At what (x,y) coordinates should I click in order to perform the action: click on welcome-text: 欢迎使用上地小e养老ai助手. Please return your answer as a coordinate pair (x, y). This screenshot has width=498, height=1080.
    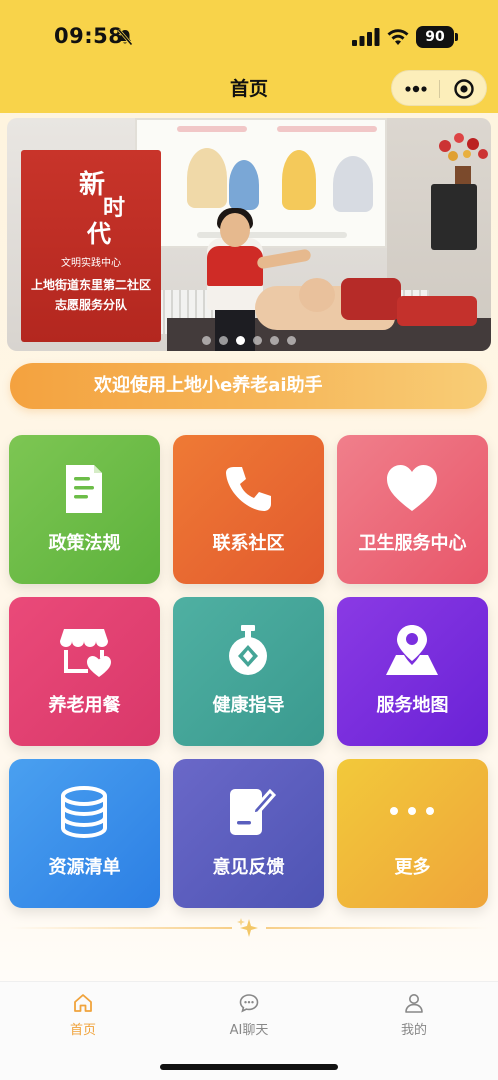
    Looking at the image, I should click on (208, 385).